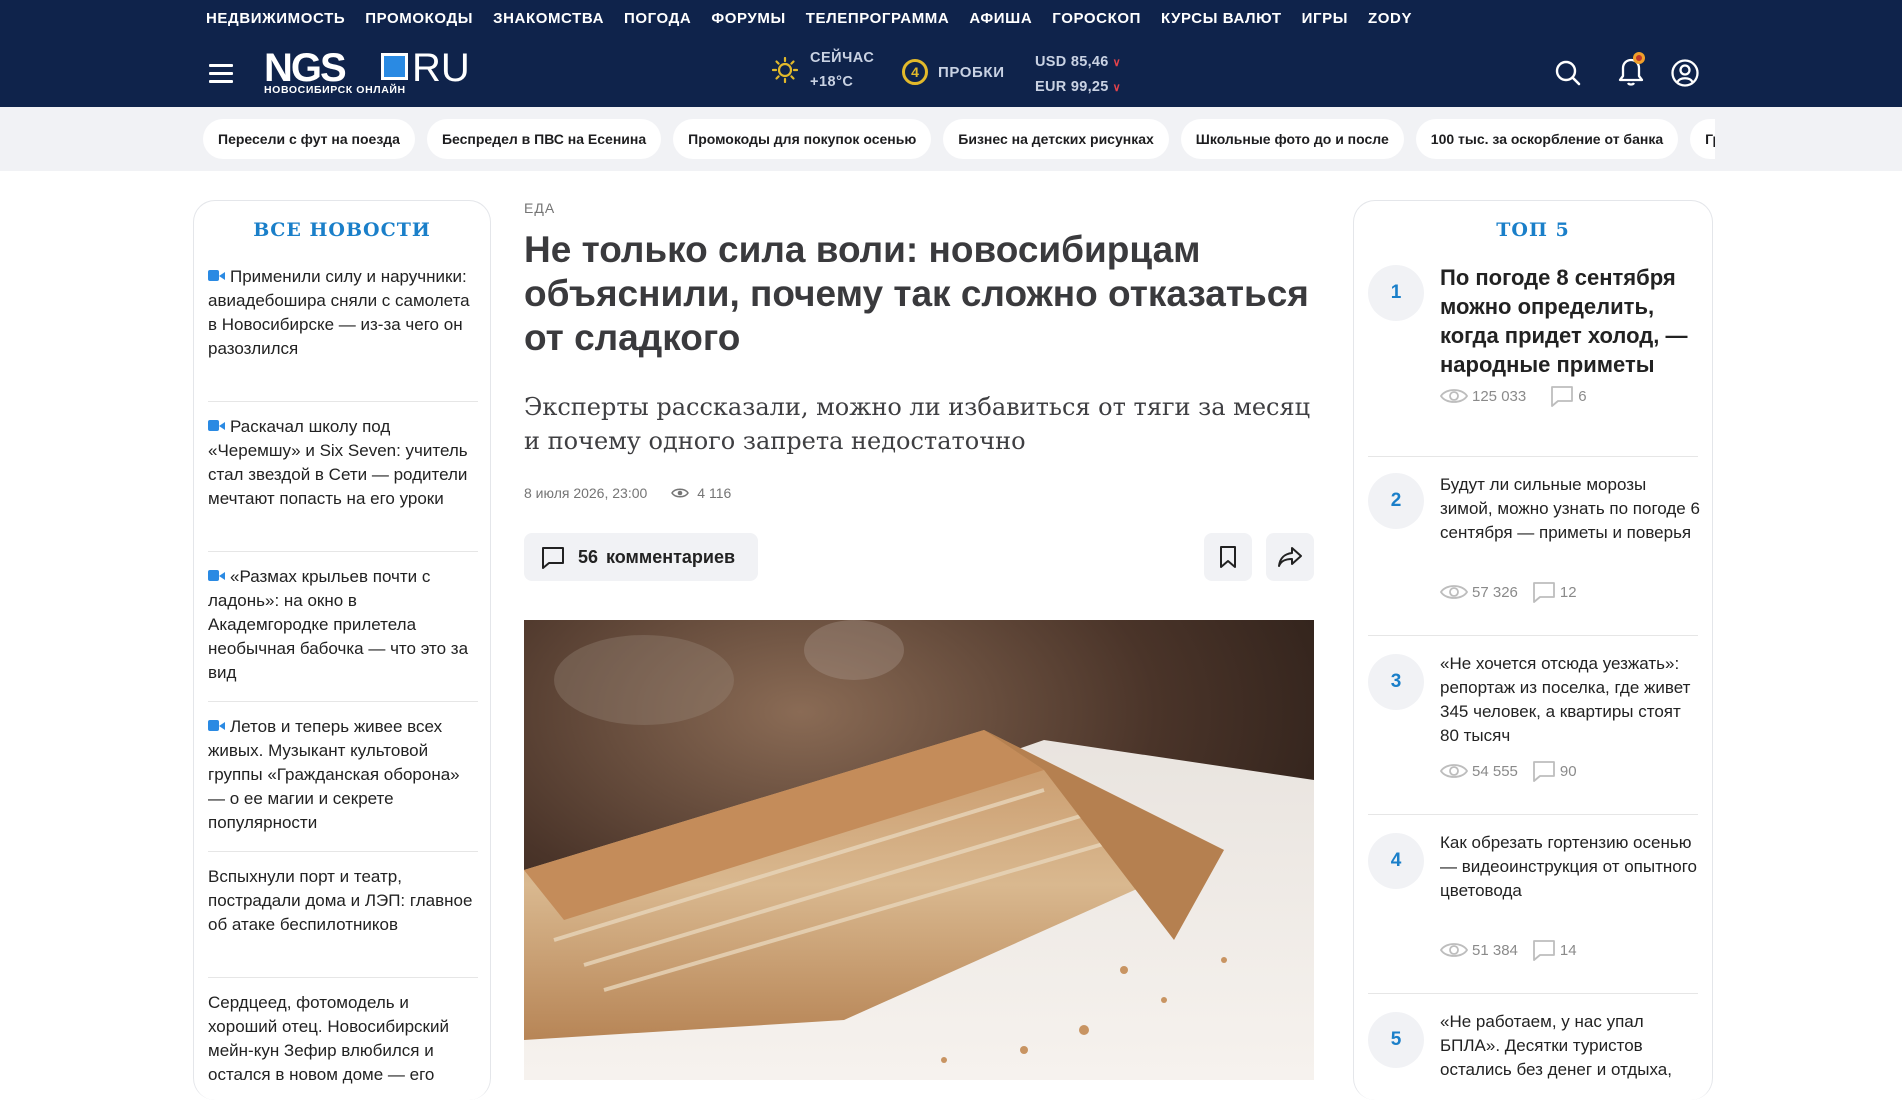 This screenshot has height=1114, width=1902. I want to click on logo-subtitle: НОВОСИБИРСК ОНЛАЙН, so click(335, 90).